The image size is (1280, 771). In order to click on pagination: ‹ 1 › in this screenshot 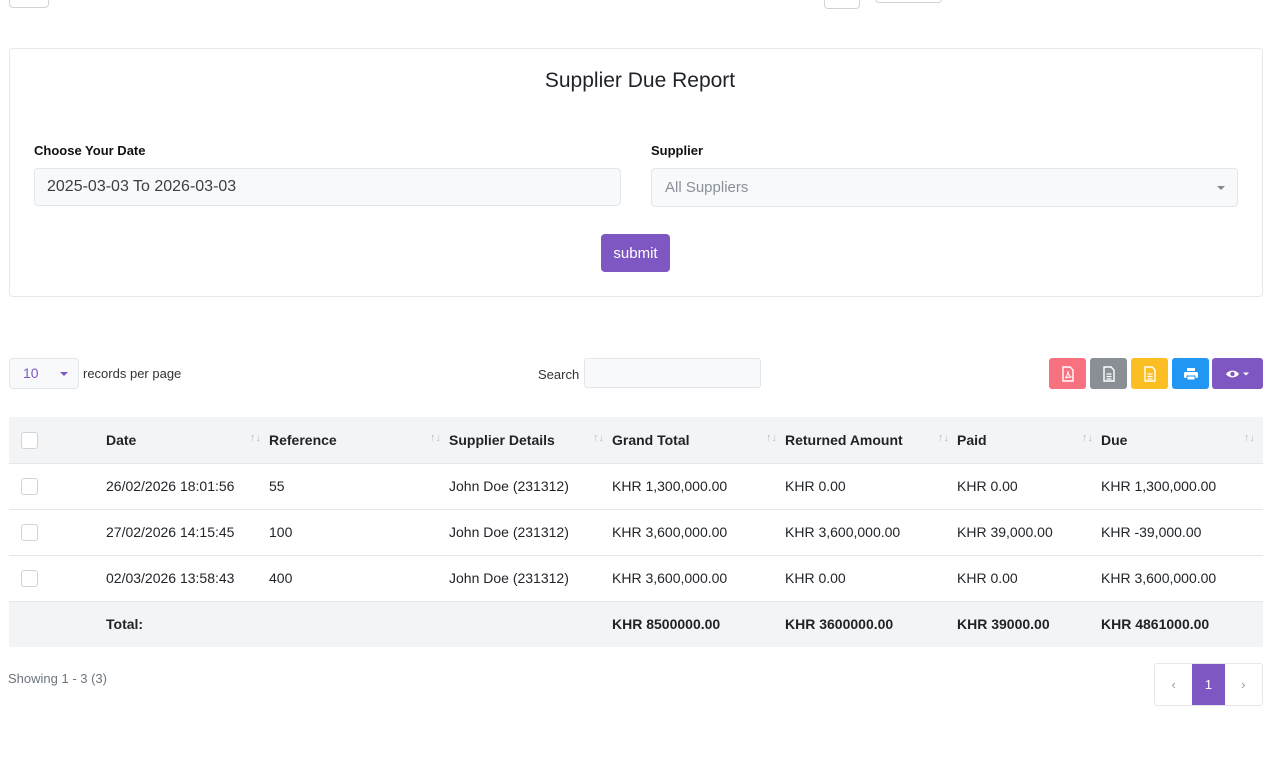, I will do `click(1208, 684)`.